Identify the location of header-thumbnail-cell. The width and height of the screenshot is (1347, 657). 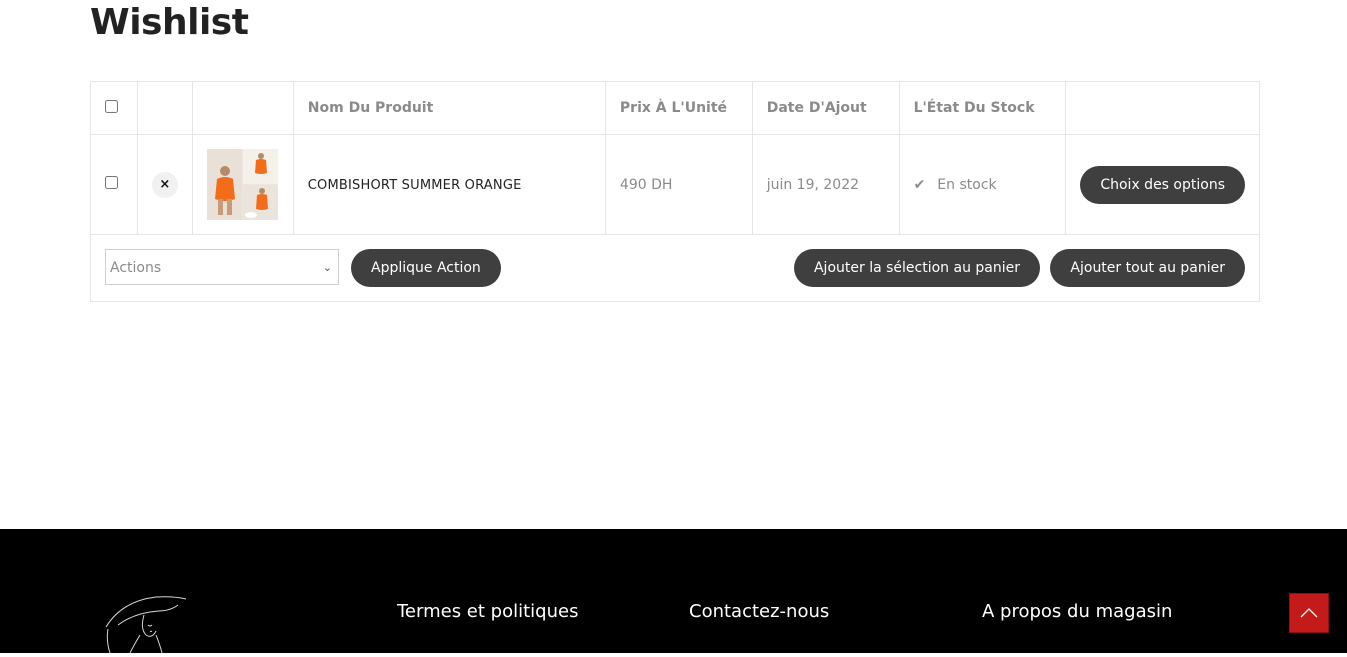
(242, 108).